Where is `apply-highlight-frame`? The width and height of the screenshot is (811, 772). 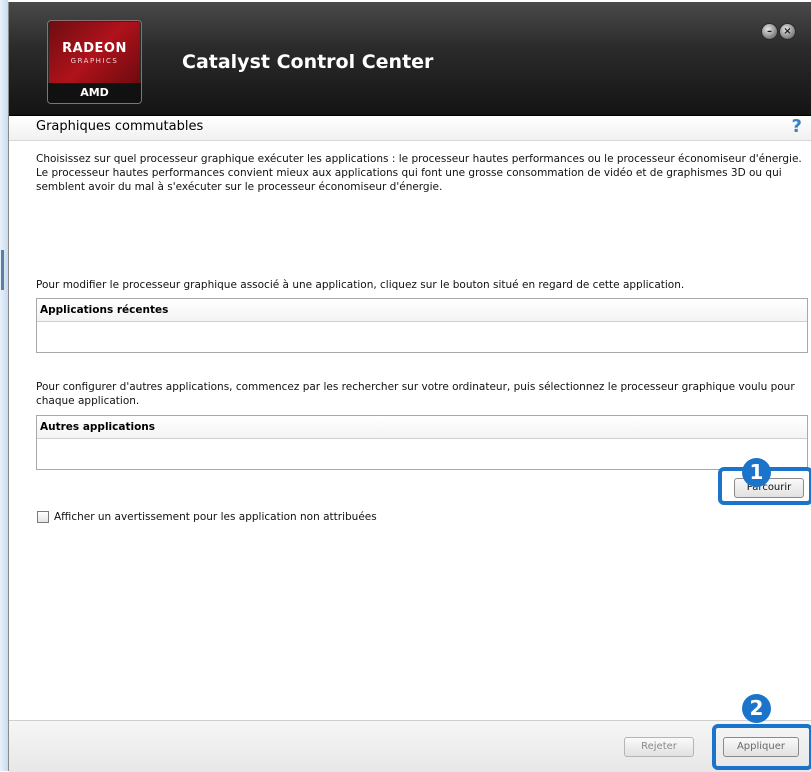
apply-highlight-frame is located at coordinates (761, 747).